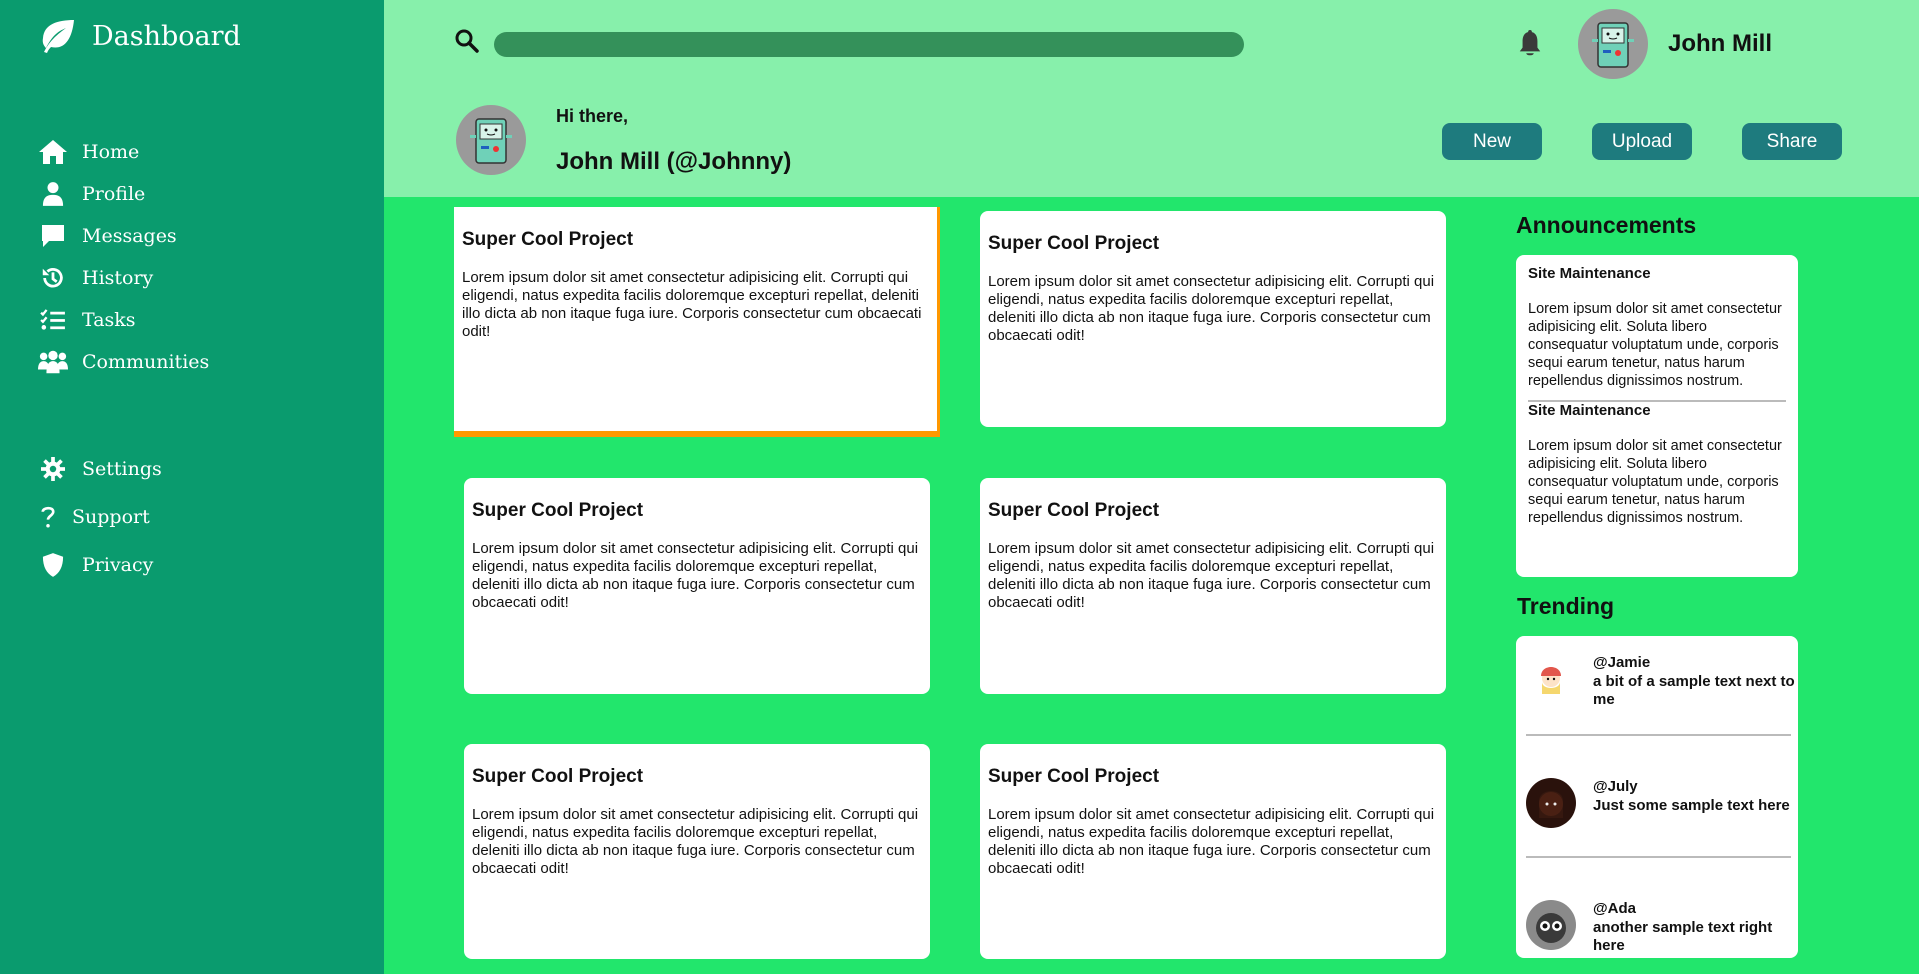 This screenshot has width=1919, height=974. What do you see at coordinates (118, 278) in the screenshot?
I see `sidebar-item-label: History` at bounding box center [118, 278].